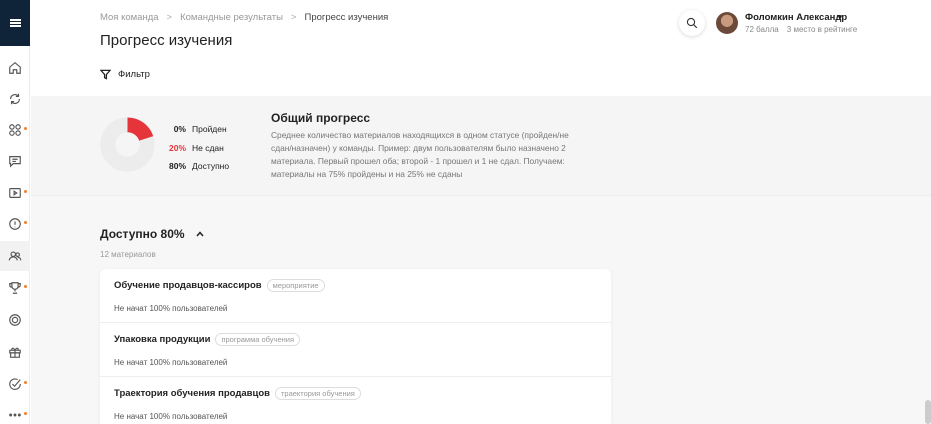 This screenshot has width=931, height=424. I want to click on sidebar, so click(15, 212).